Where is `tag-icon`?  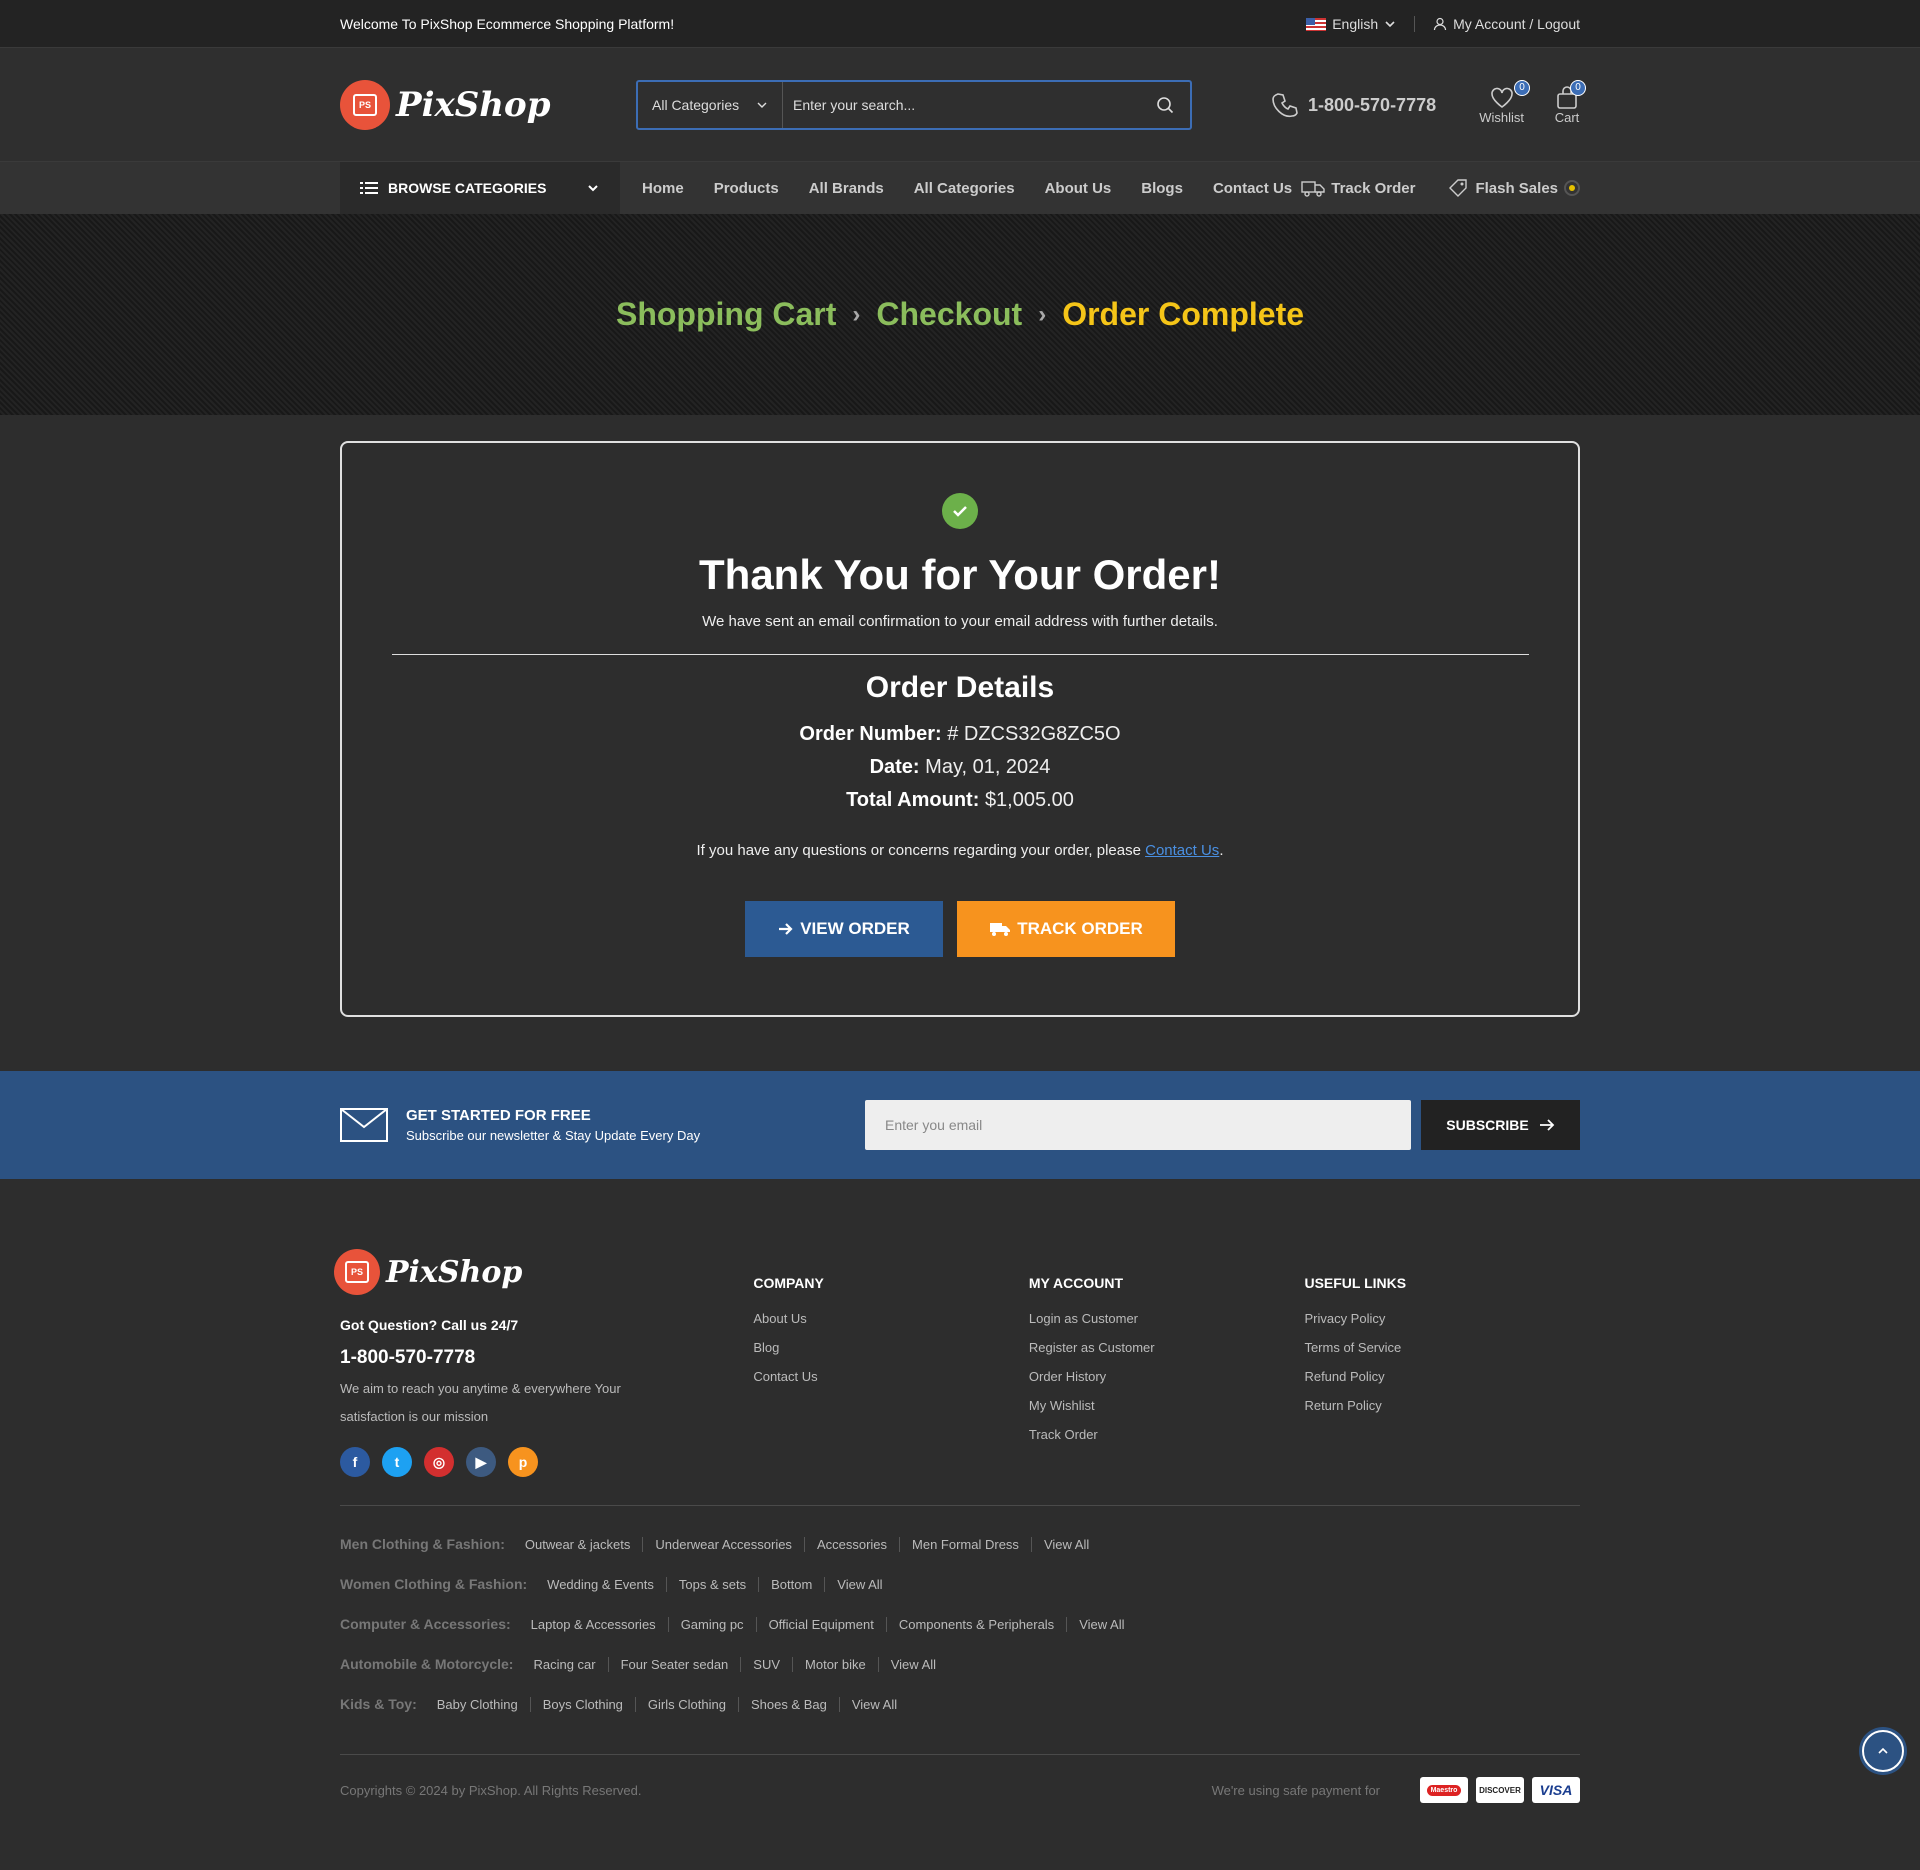
tag-icon is located at coordinates (1458, 188).